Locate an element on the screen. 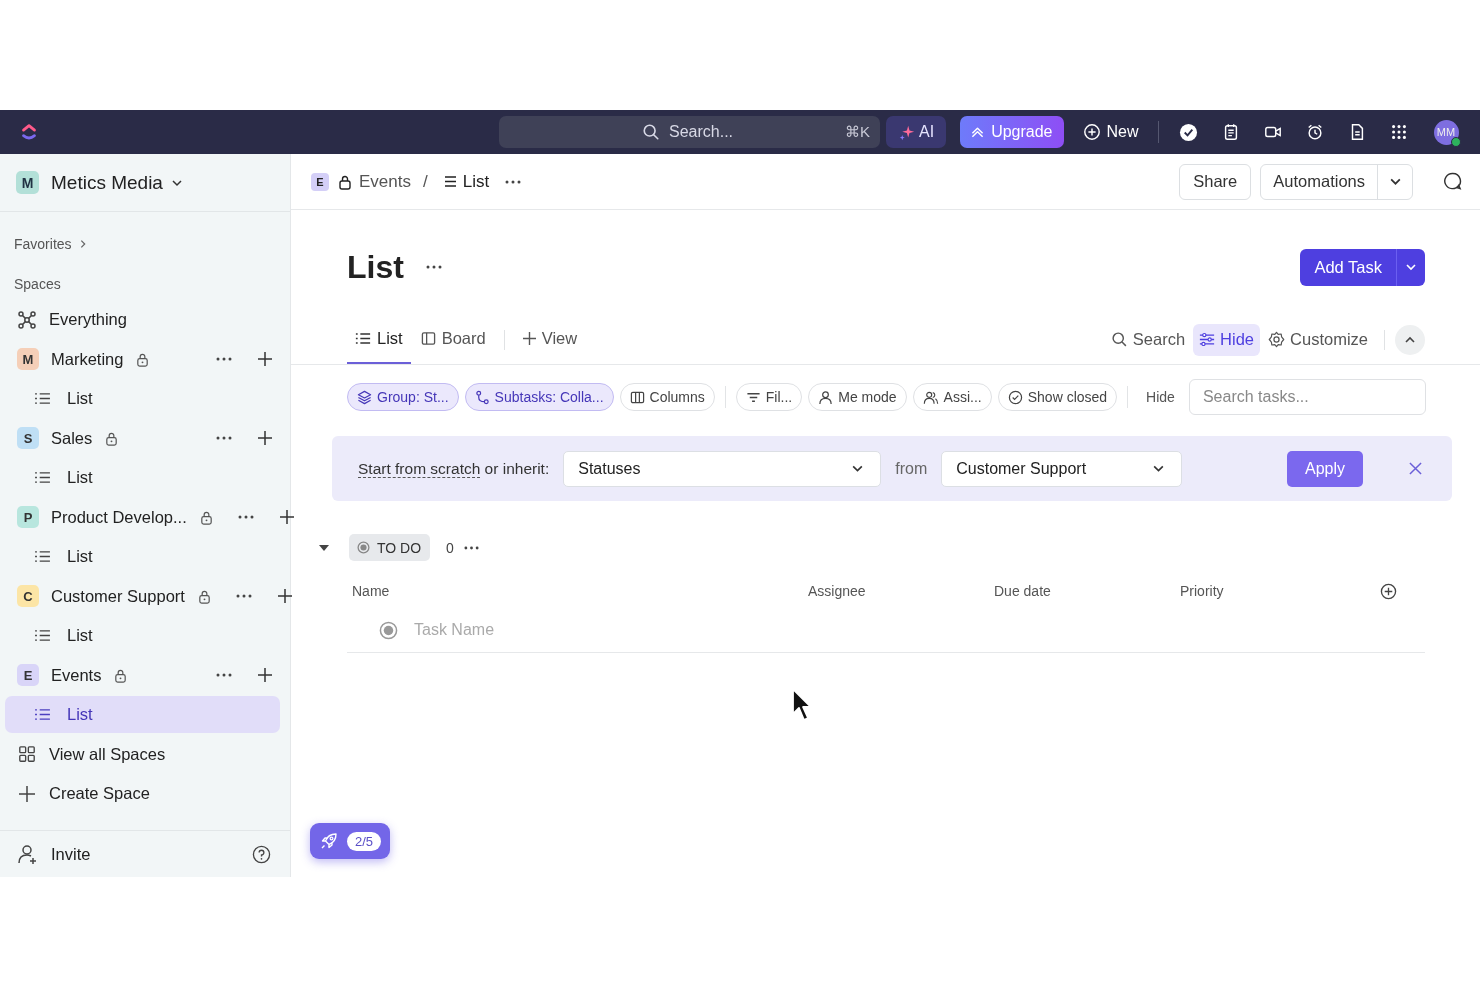  alarm-clock-icon is located at coordinates (1314, 132).